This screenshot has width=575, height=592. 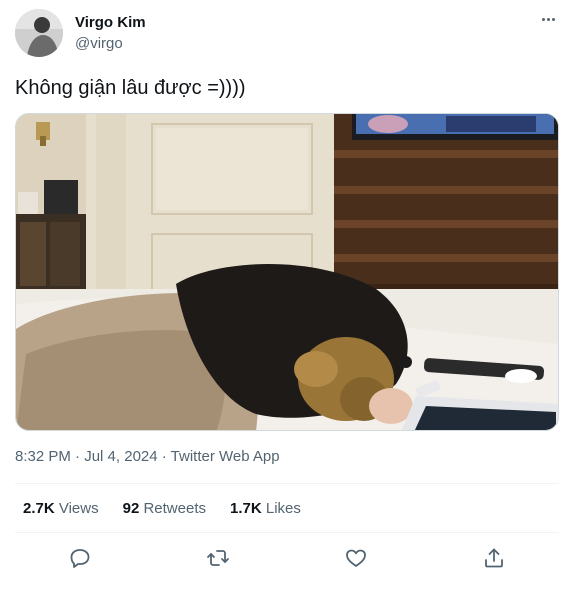 I want to click on reply-button, so click(x=80, y=558).